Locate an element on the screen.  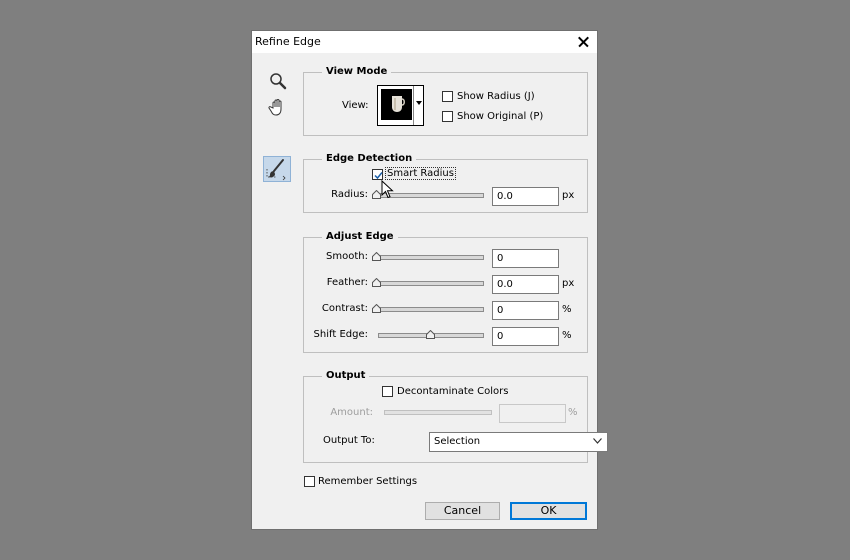
shift-edge-unit: % is located at coordinates (567, 335).